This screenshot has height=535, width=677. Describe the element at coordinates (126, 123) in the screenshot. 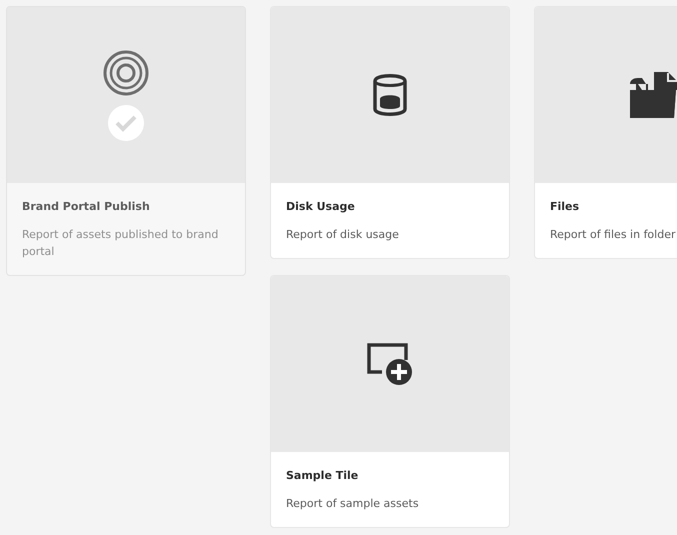

I see `checkmark-icon` at that location.